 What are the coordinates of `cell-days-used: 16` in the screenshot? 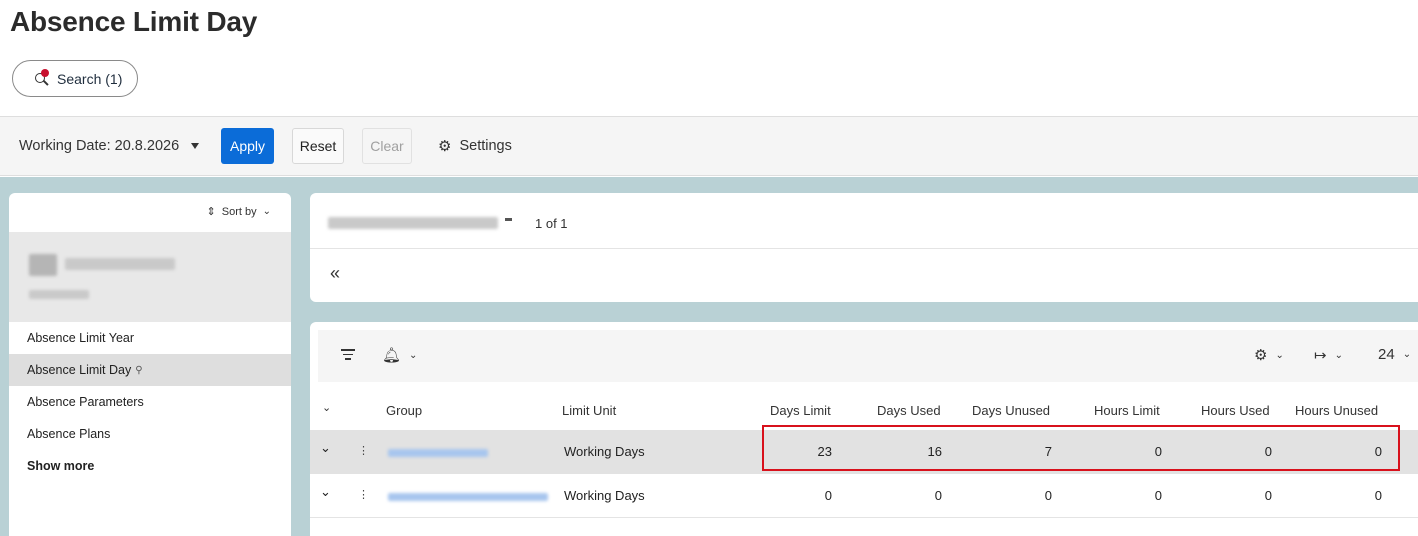 It's located at (934, 451).